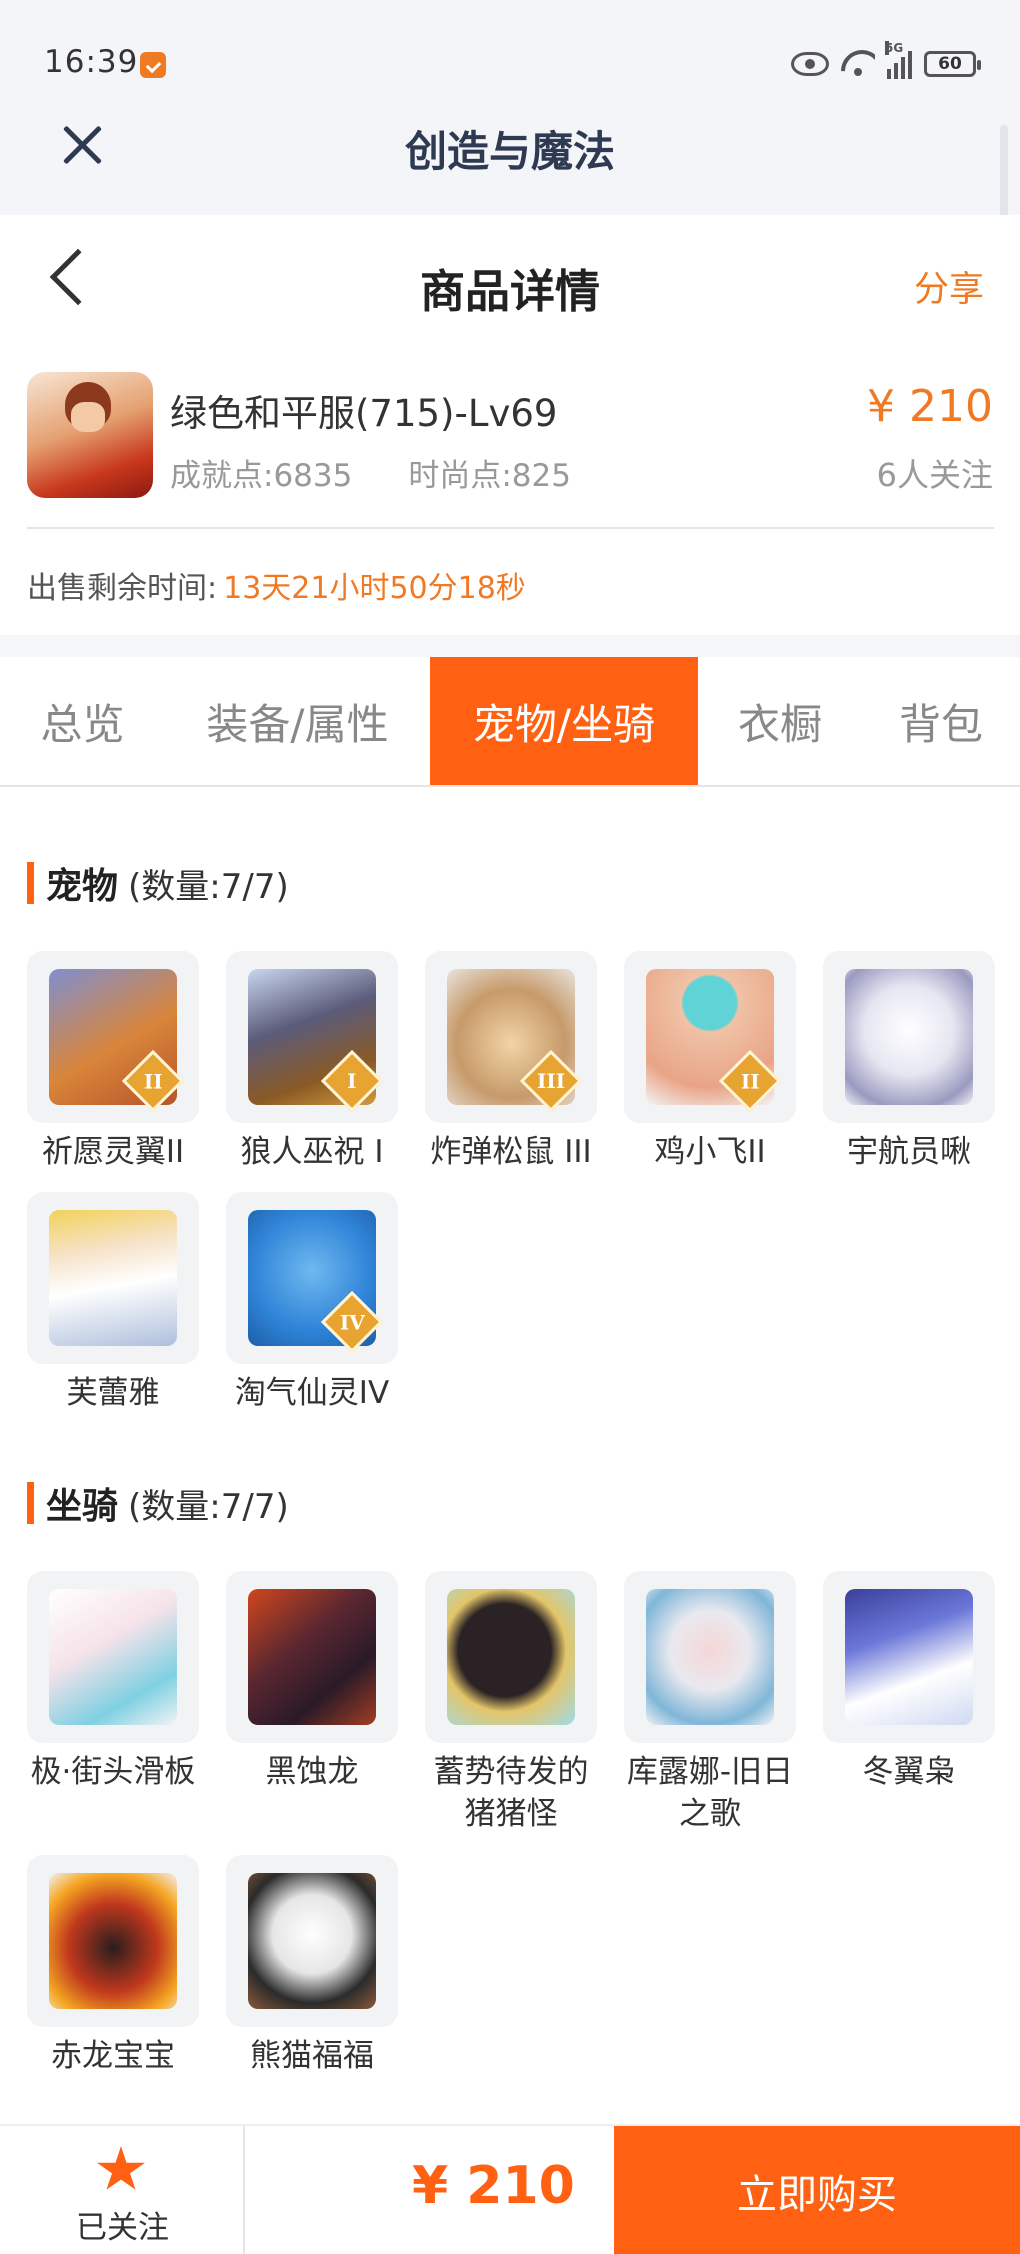 This screenshot has width=1020, height=2254. Describe the element at coordinates (82, 886) in the screenshot. I see `section-name: 宠物` at that location.